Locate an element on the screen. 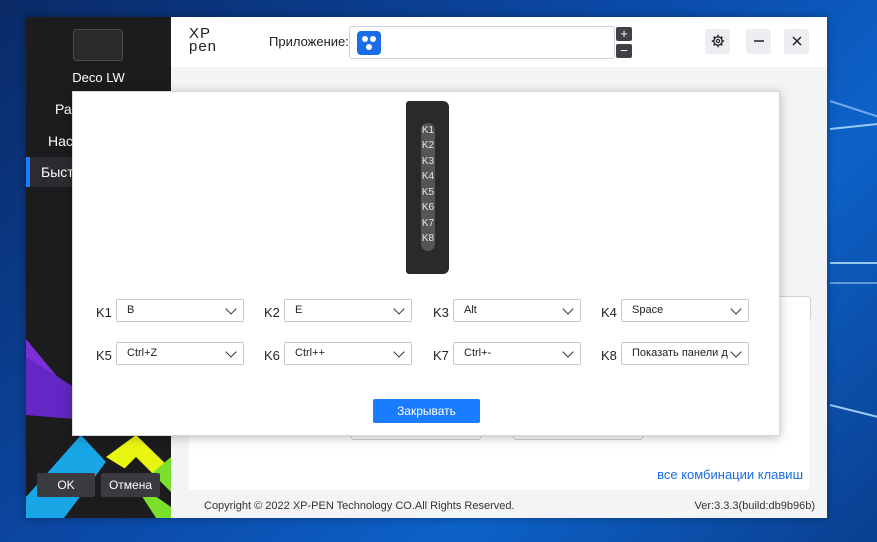  key-k1-dropdown: B is located at coordinates (180, 310).